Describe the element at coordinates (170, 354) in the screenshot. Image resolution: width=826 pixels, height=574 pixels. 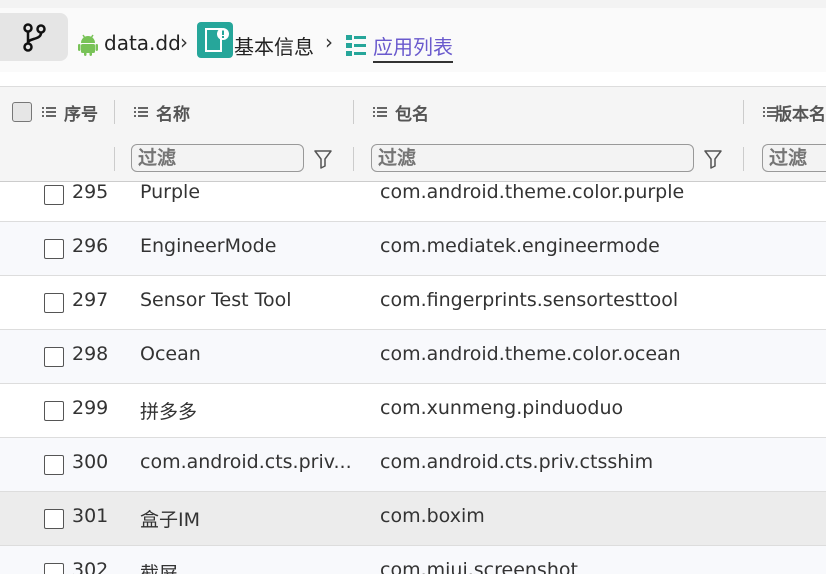
I see `row-app-name: Ocean` at that location.